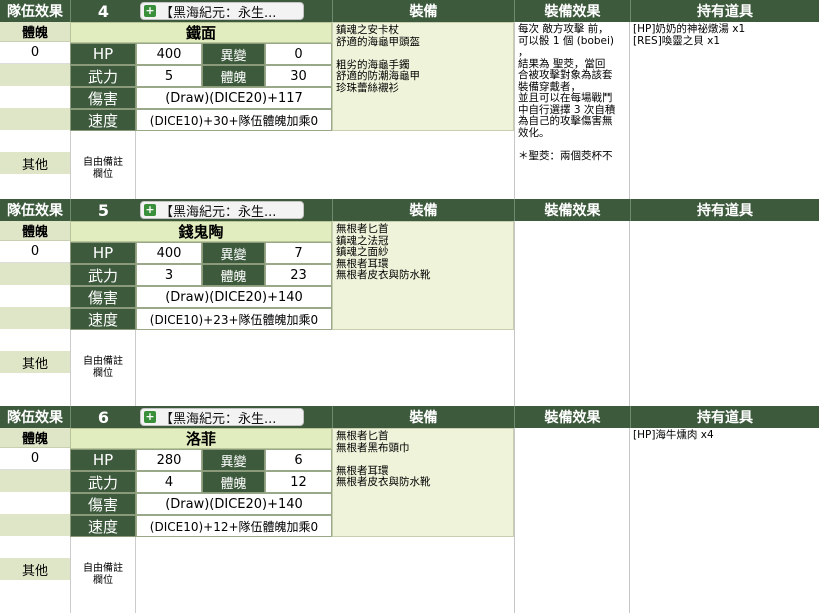 The width and height of the screenshot is (819, 613). I want to click on abnormal-value-cell: 7, so click(298, 253).